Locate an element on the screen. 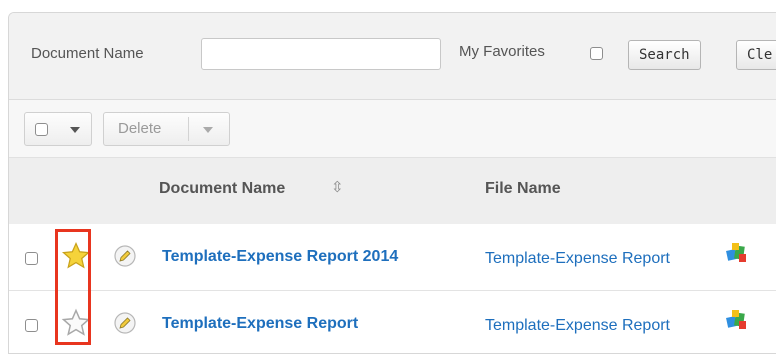  document-name-label: Document Name is located at coordinates (87, 53).